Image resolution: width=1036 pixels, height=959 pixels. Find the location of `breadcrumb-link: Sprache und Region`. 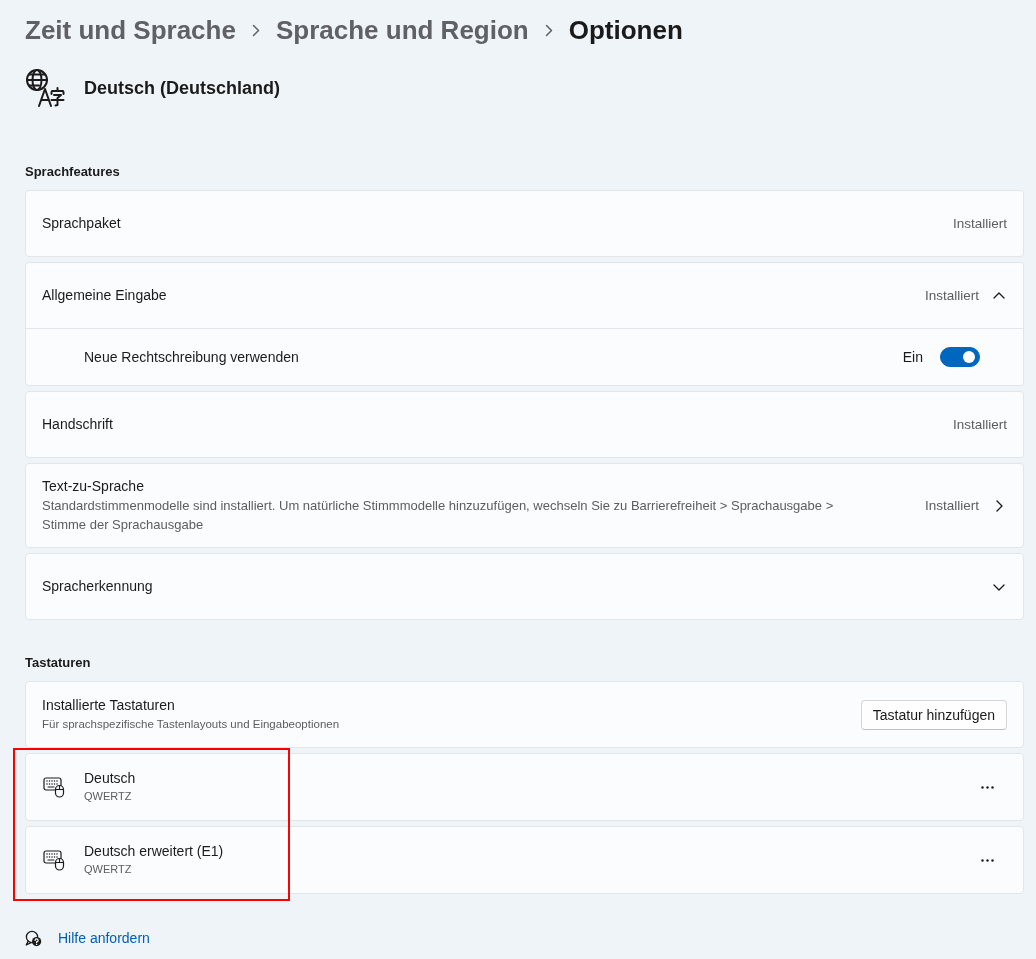

breadcrumb-link: Sprache und Region is located at coordinates (402, 30).